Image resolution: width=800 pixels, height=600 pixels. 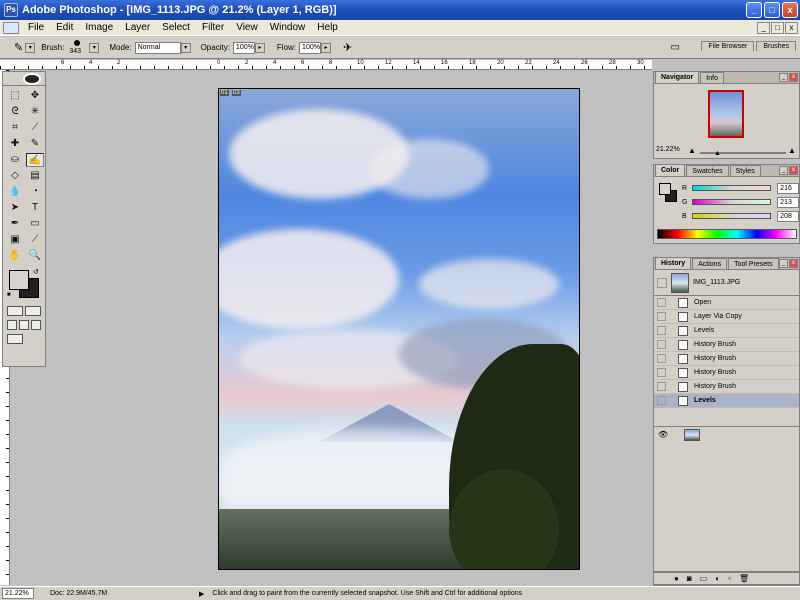 What do you see at coordinates (77, 48) in the screenshot?
I see `brush-preview: 343` at bounding box center [77, 48].